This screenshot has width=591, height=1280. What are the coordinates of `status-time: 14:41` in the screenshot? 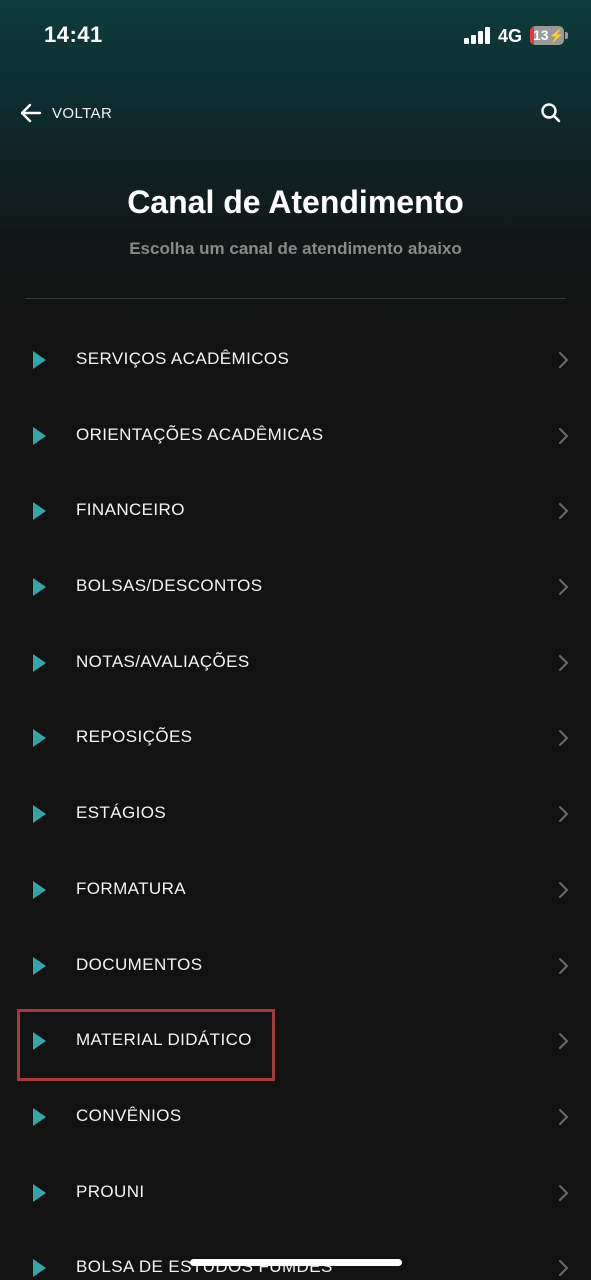 It's located at (73, 34).